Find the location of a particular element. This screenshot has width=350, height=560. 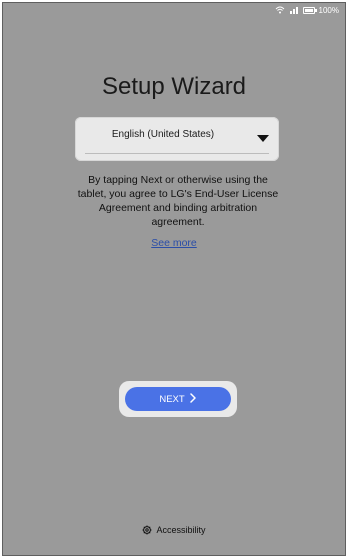

language-selector: English (United States) is located at coordinates (177, 139).